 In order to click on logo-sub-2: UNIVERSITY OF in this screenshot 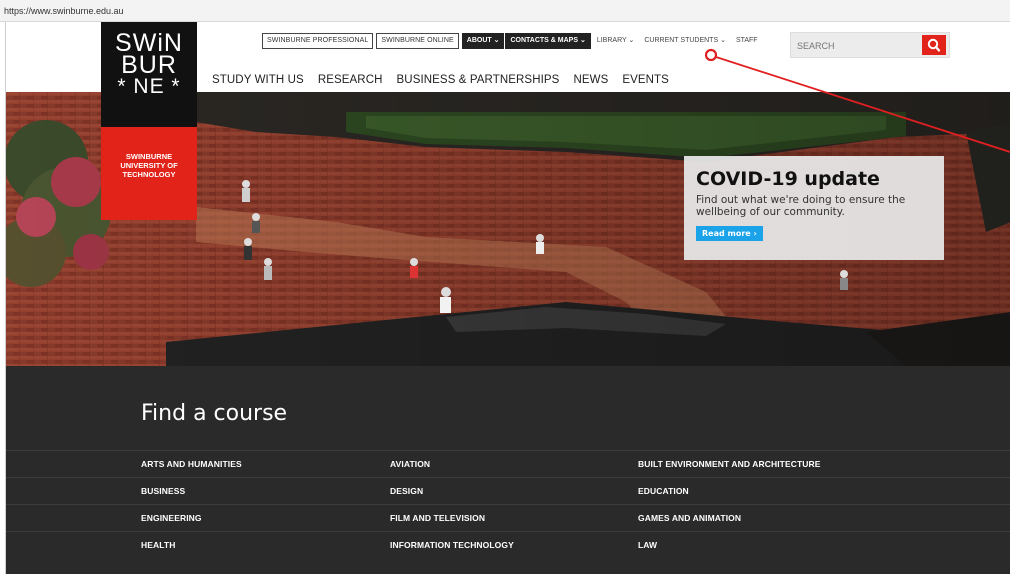, I will do `click(149, 165)`.